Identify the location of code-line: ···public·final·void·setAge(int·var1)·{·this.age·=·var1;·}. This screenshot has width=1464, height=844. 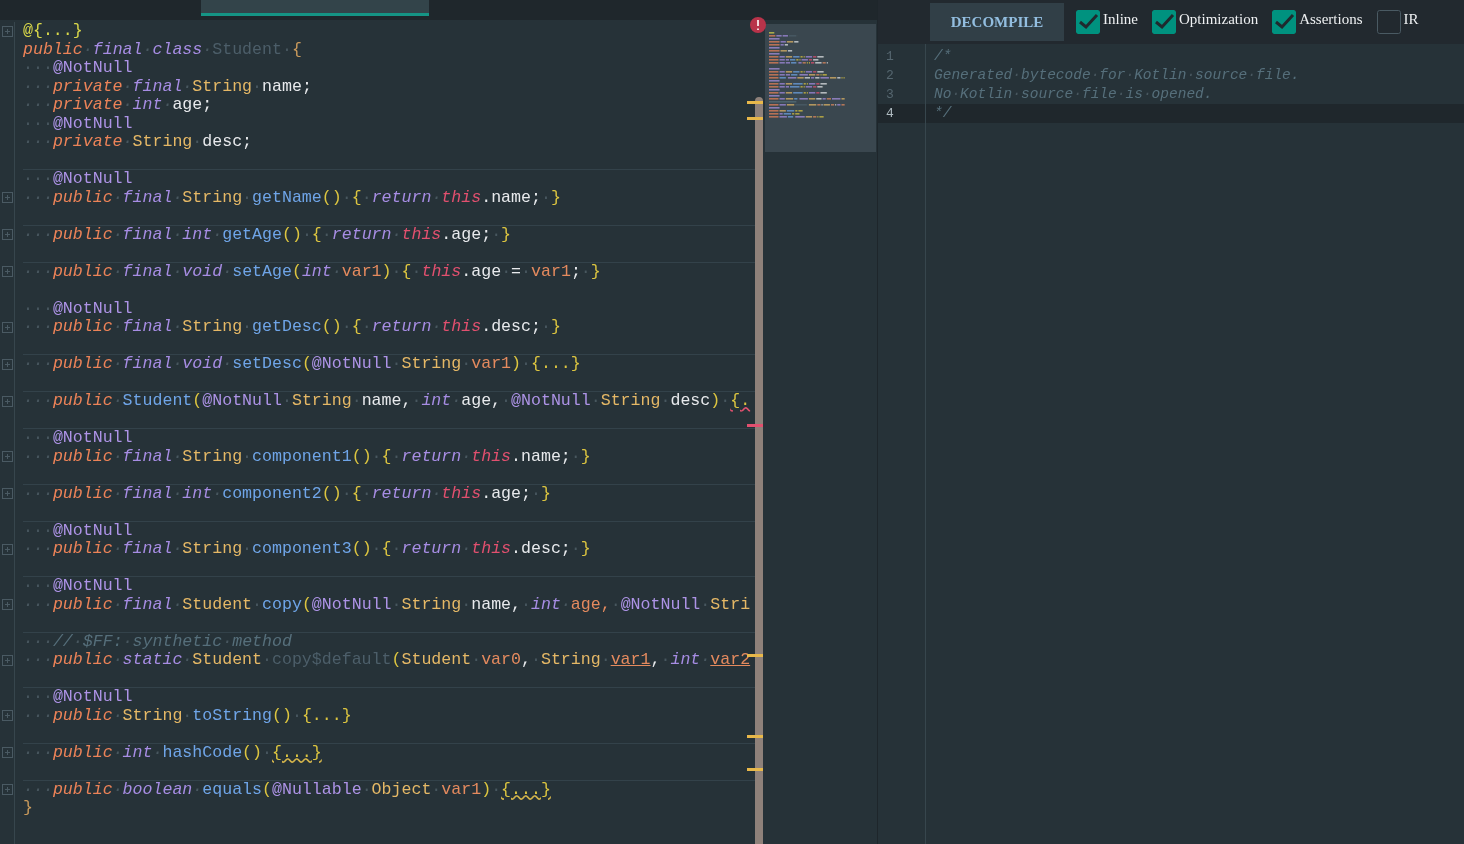
(312, 271).